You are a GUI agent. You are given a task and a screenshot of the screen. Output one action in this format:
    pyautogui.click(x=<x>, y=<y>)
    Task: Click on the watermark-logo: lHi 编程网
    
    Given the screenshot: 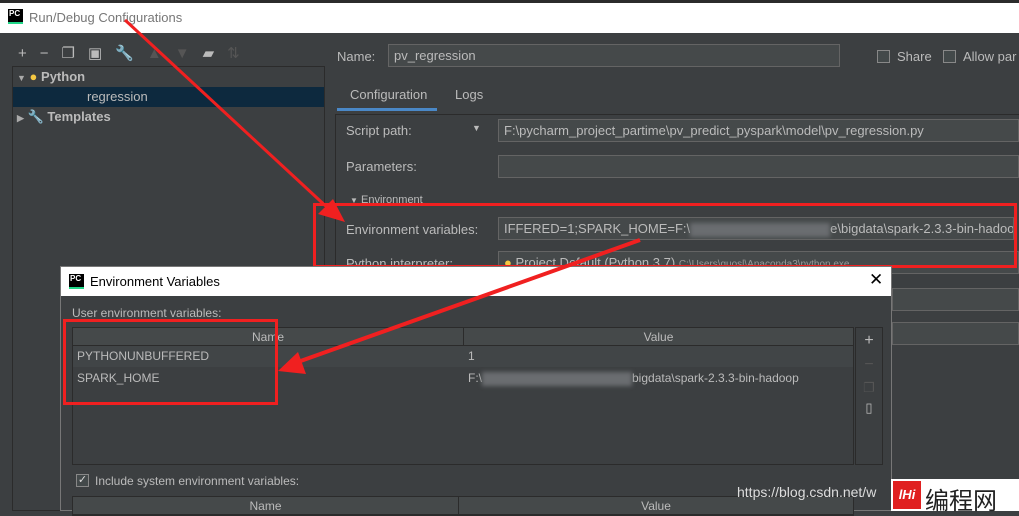 What is the action you would take?
    pyautogui.click(x=955, y=497)
    